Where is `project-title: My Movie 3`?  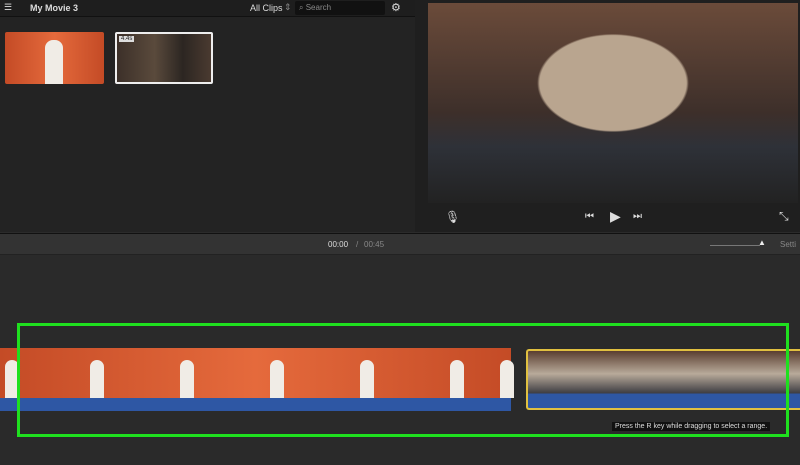
project-title: My Movie 3 is located at coordinates (54, 8).